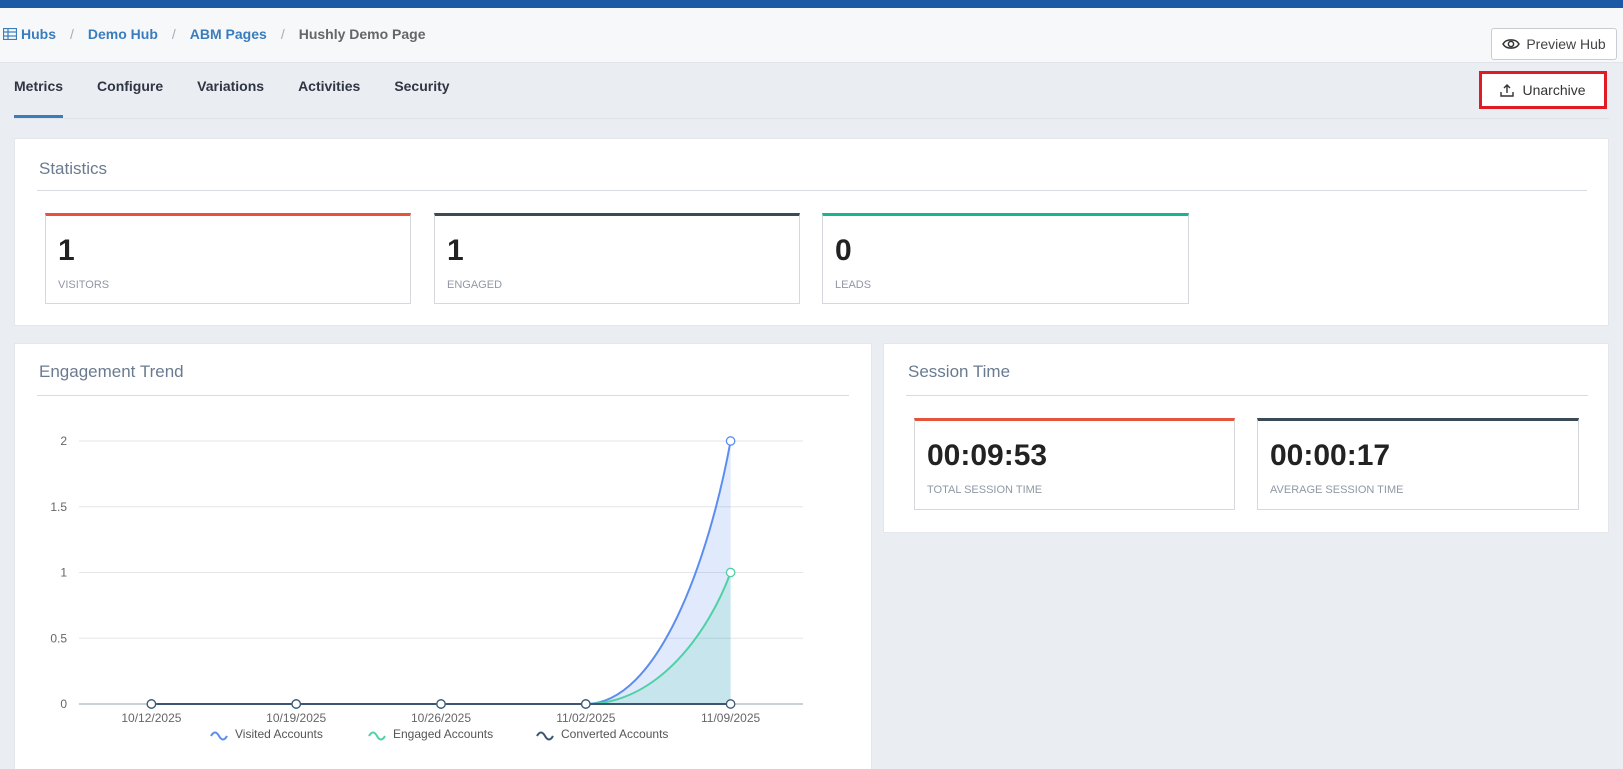 The image size is (1623, 769). What do you see at coordinates (614, 734) in the screenshot?
I see `legend-label: Converted Accounts` at bounding box center [614, 734].